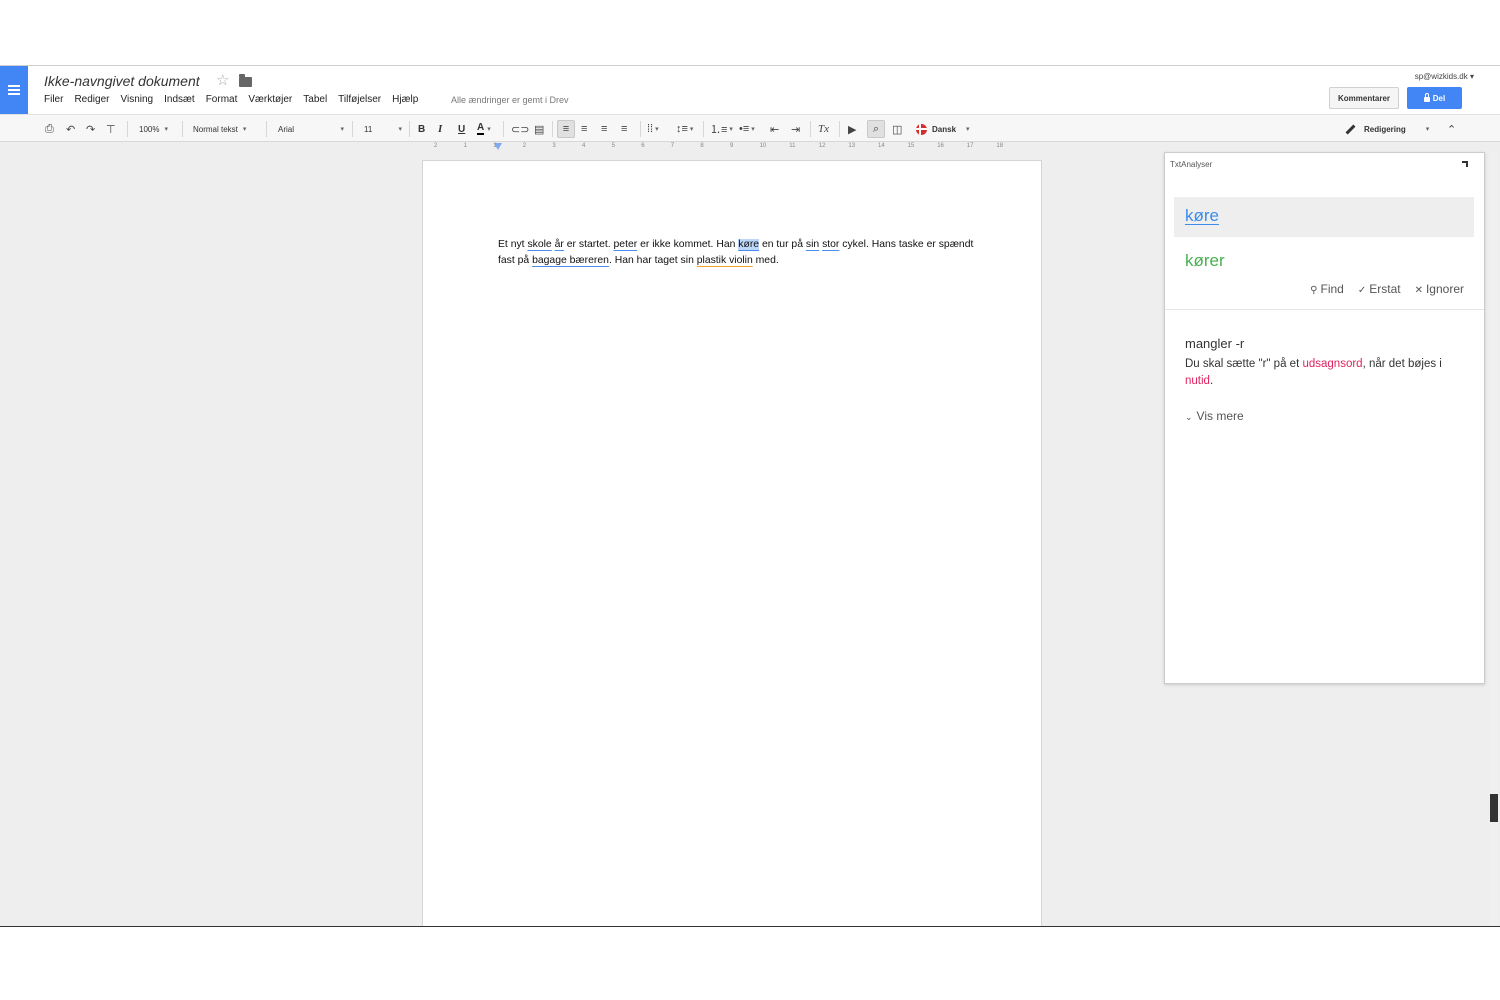 The width and height of the screenshot is (1500, 1000). Describe the element at coordinates (940, 146) in the screenshot. I see `ruler-tick-label: 16` at that location.